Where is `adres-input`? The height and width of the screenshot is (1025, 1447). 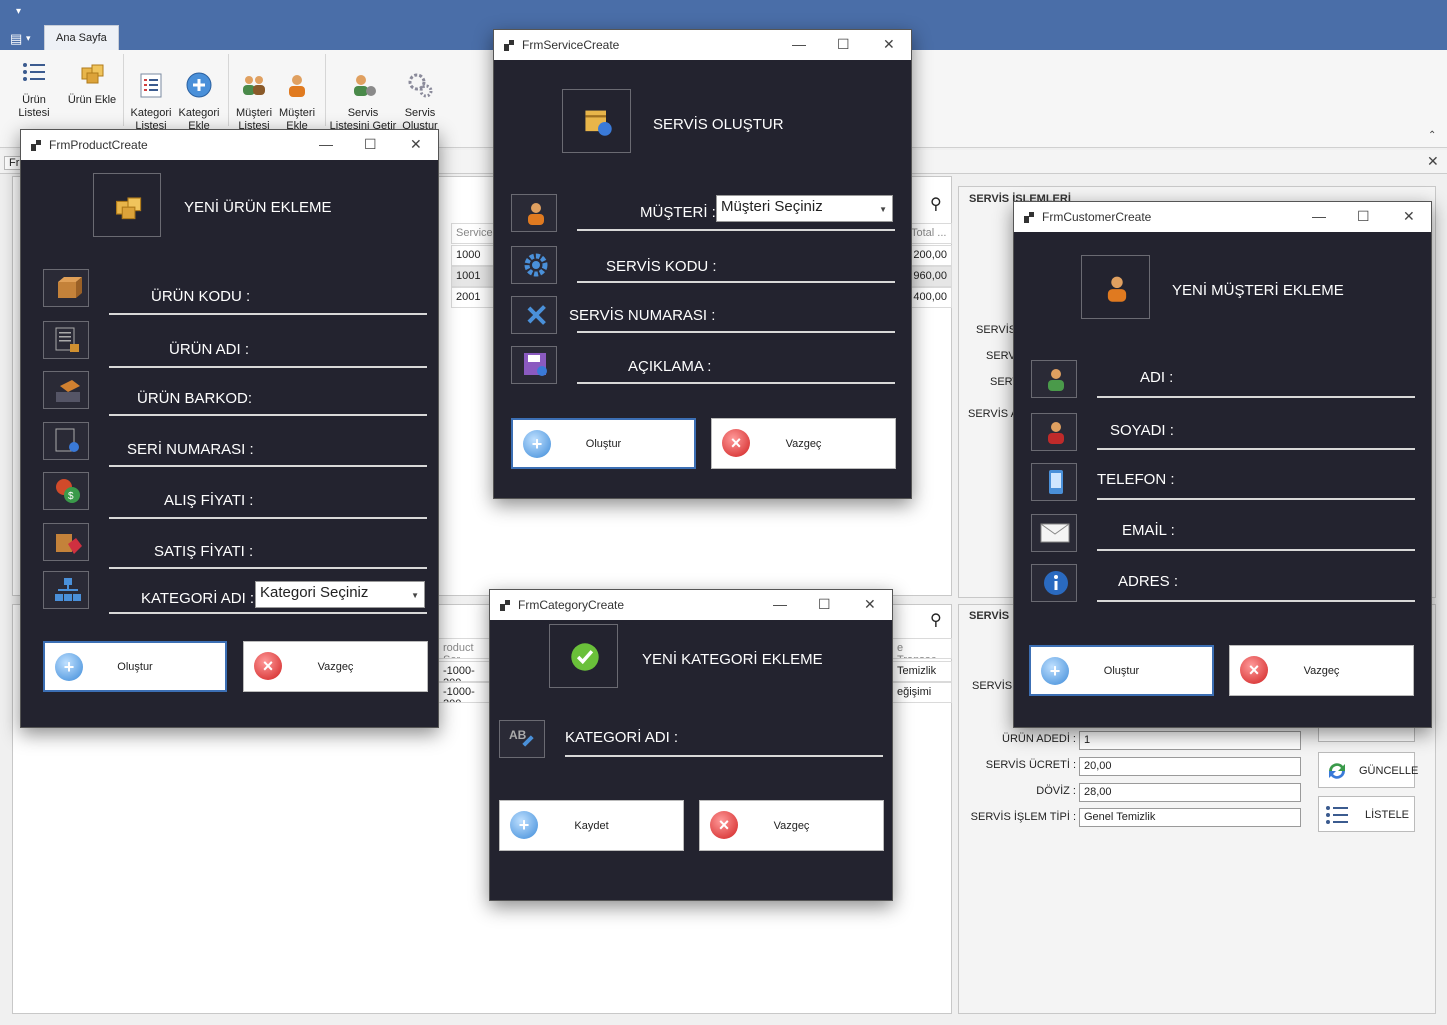 adres-input is located at coordinates (1256, 601).